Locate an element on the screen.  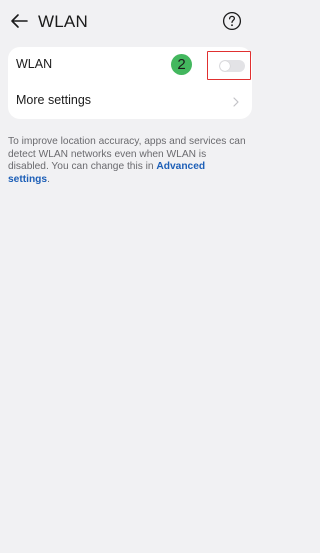
wlan-label: WLAN is located at coordinates (34, 64).